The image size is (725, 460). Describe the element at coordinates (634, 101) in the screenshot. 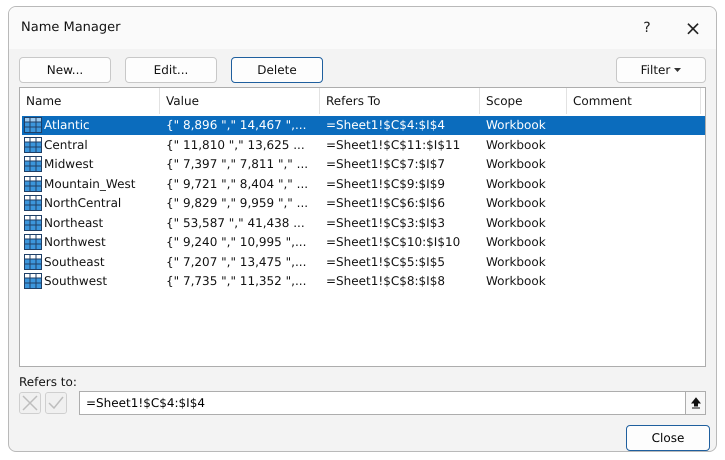

I see `column-header: Comment` at that location.